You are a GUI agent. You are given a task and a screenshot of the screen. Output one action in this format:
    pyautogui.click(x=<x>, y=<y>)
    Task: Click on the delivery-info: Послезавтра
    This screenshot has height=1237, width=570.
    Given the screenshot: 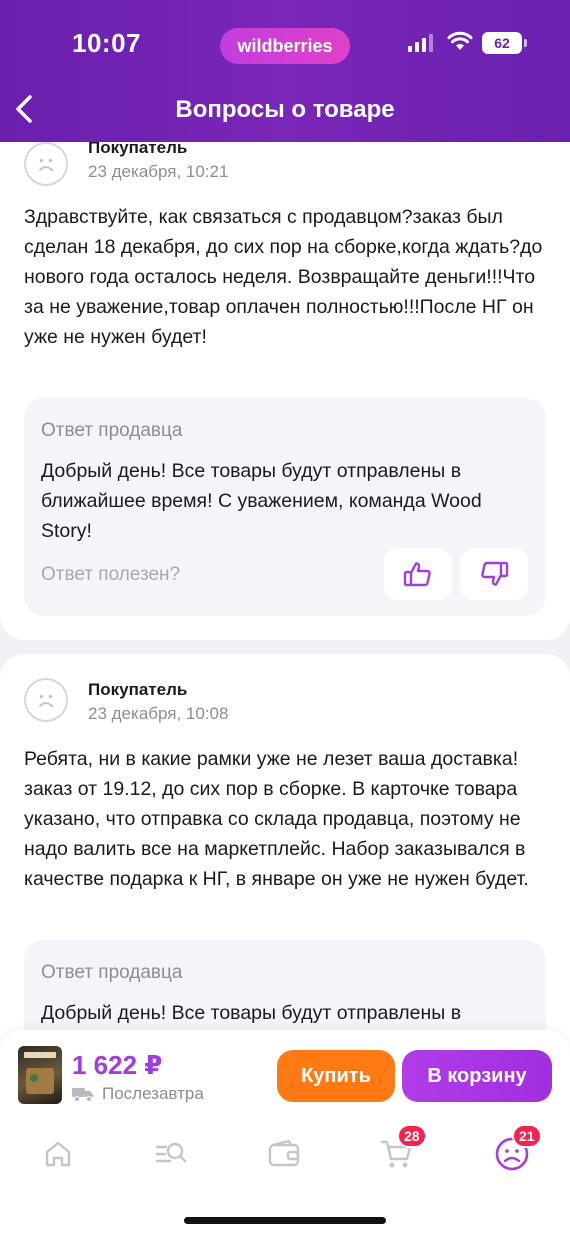 What is the action you would take?
    pyautogui.click(x=138, y=1094)
    